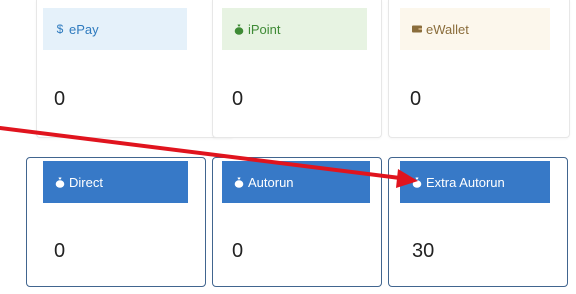  I want to click on ipoint-value: 0, so click(238, 99).